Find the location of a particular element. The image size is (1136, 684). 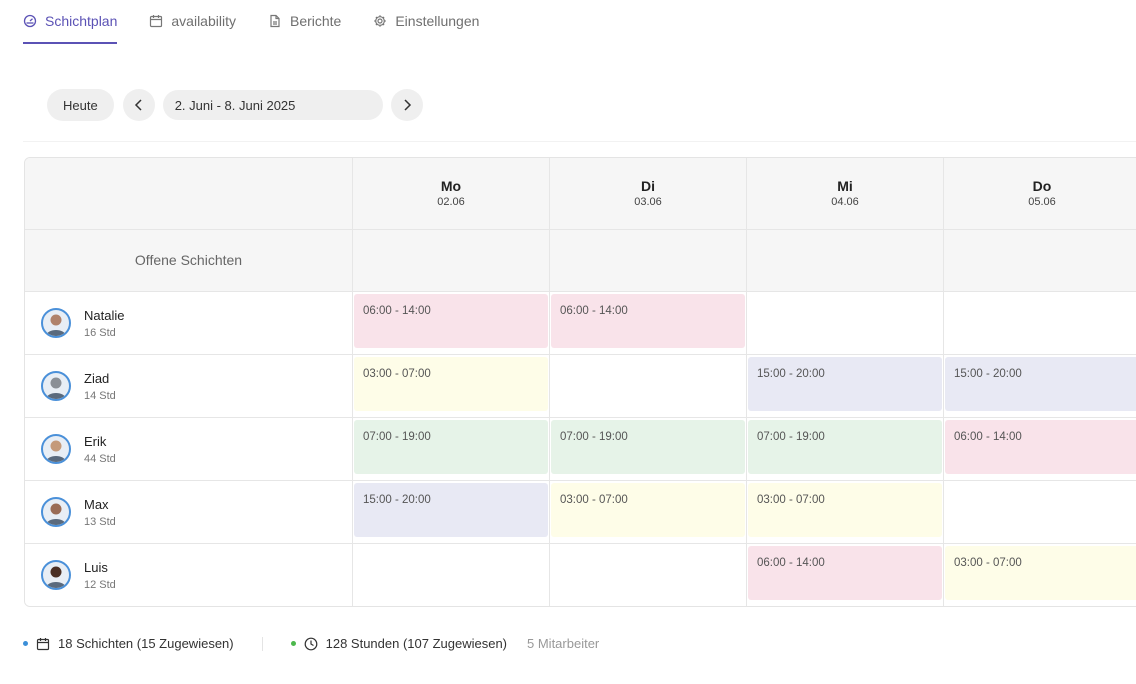

chevron-right-icon is located at coordinates (407, 105).